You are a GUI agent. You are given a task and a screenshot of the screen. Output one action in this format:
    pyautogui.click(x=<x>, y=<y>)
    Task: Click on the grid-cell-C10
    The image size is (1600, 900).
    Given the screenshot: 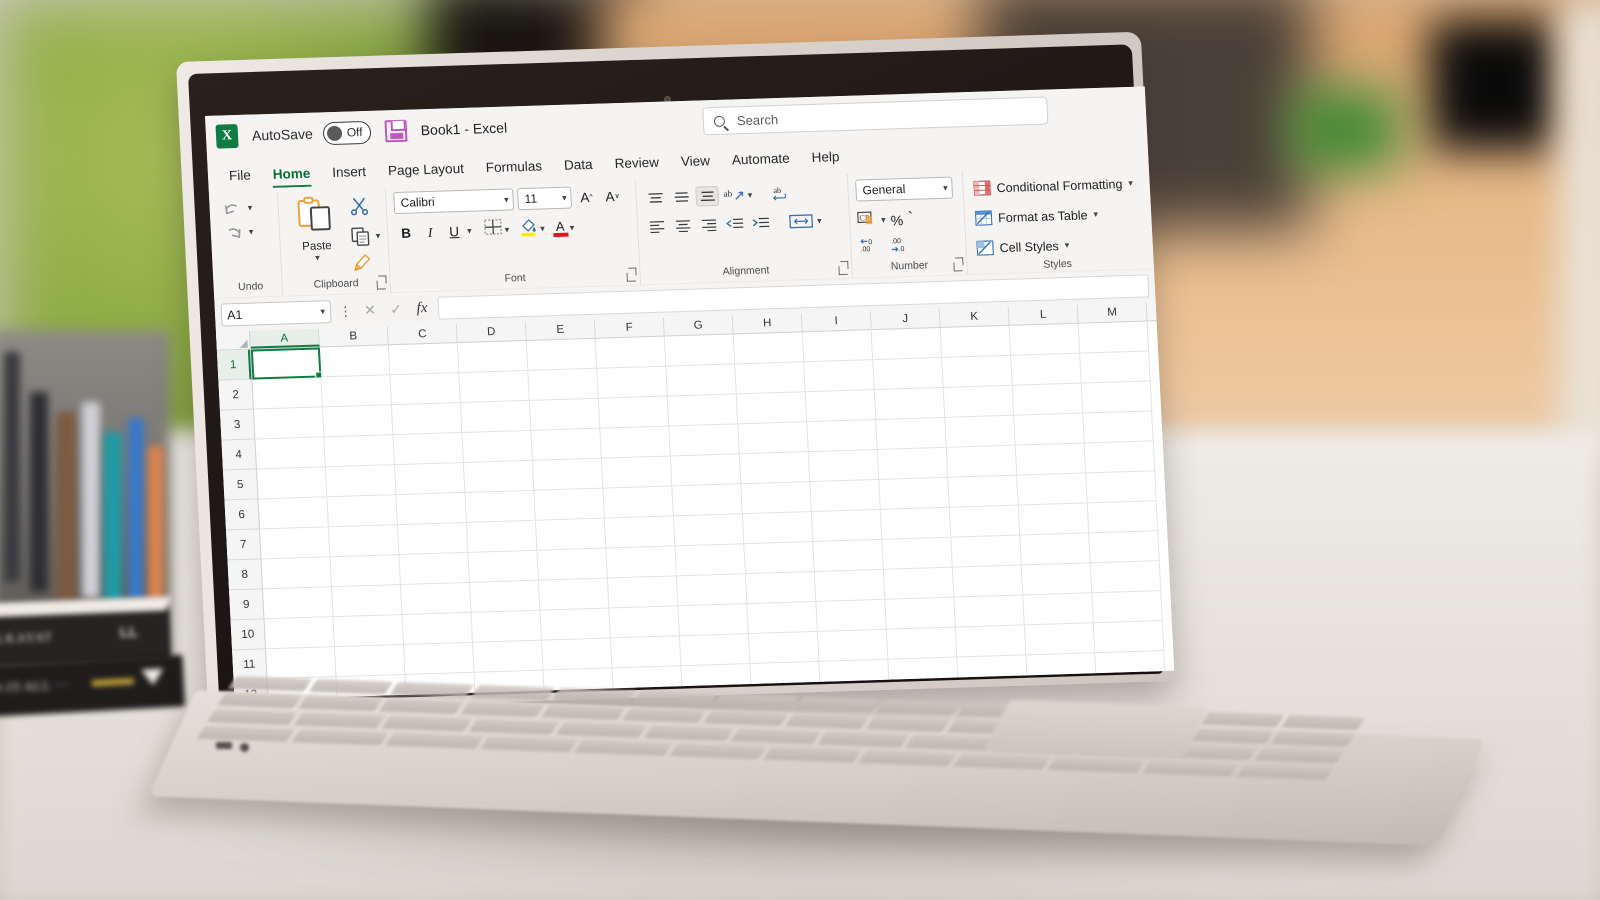 What is the action you would take?
    pyautogui.click(x=437, y=628)
    